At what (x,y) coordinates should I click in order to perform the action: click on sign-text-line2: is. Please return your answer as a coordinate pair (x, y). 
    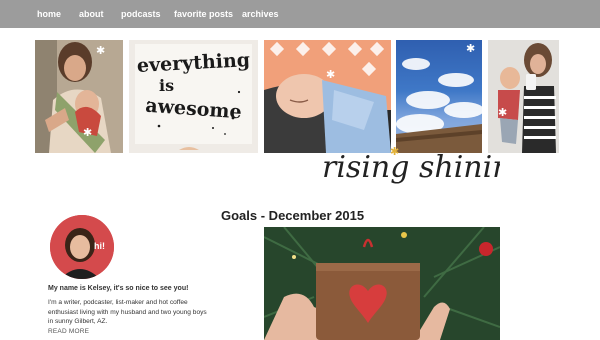
    Looking at the image, I should click on (167, 85).